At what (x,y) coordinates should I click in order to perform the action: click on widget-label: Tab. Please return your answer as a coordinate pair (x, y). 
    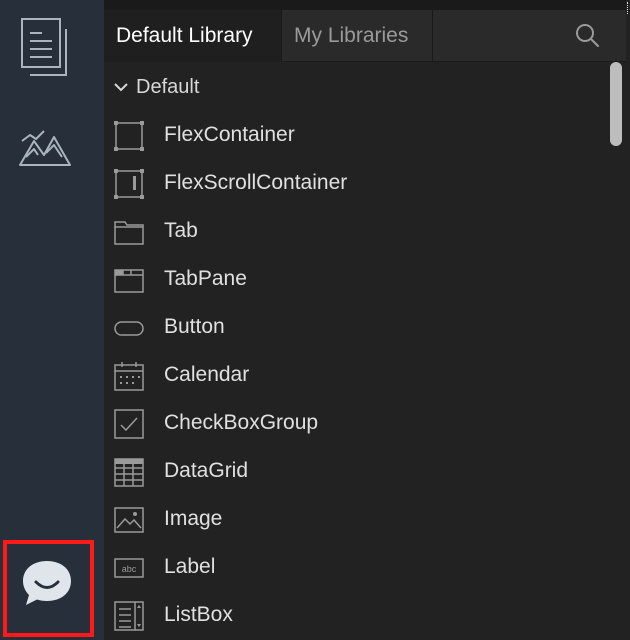
    Looking at the image, I should click on (181, 230).